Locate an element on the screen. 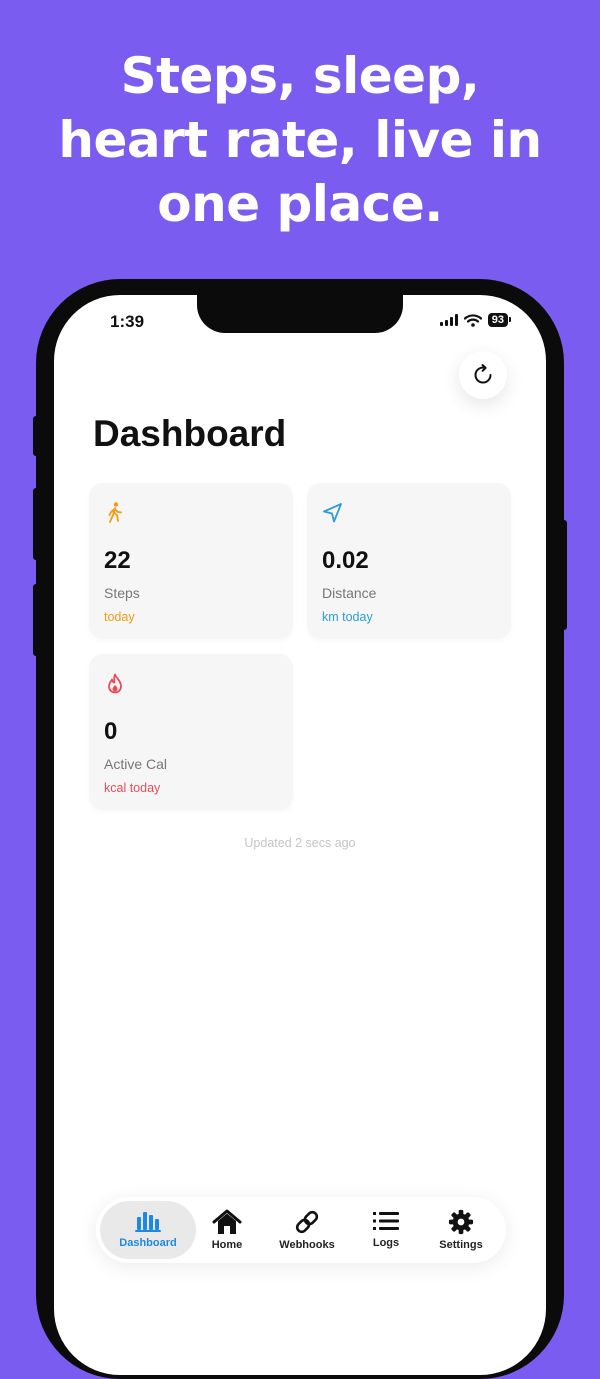 Image resolution: width=600 pixels, height=1379 pixels. steps-value: 22 is located at coordinates (117, 560).